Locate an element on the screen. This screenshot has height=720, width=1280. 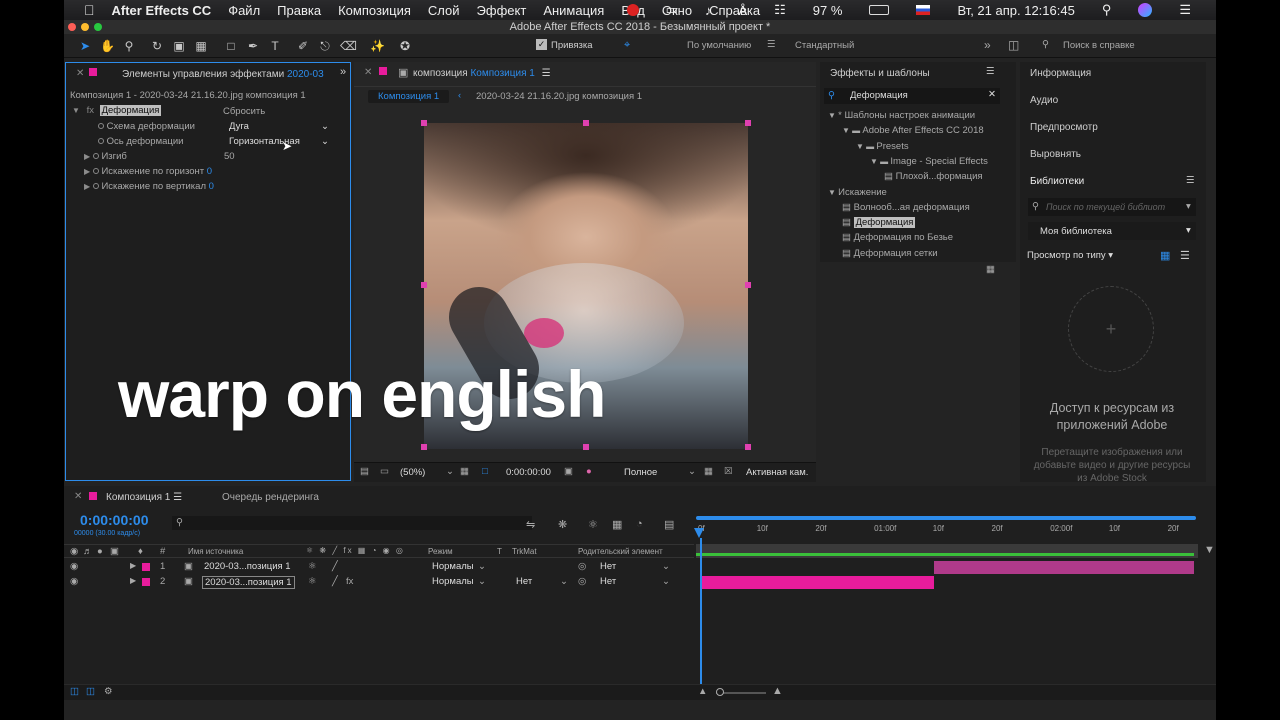
monitor-icon: ▭ is located at coordinates (384, 471).